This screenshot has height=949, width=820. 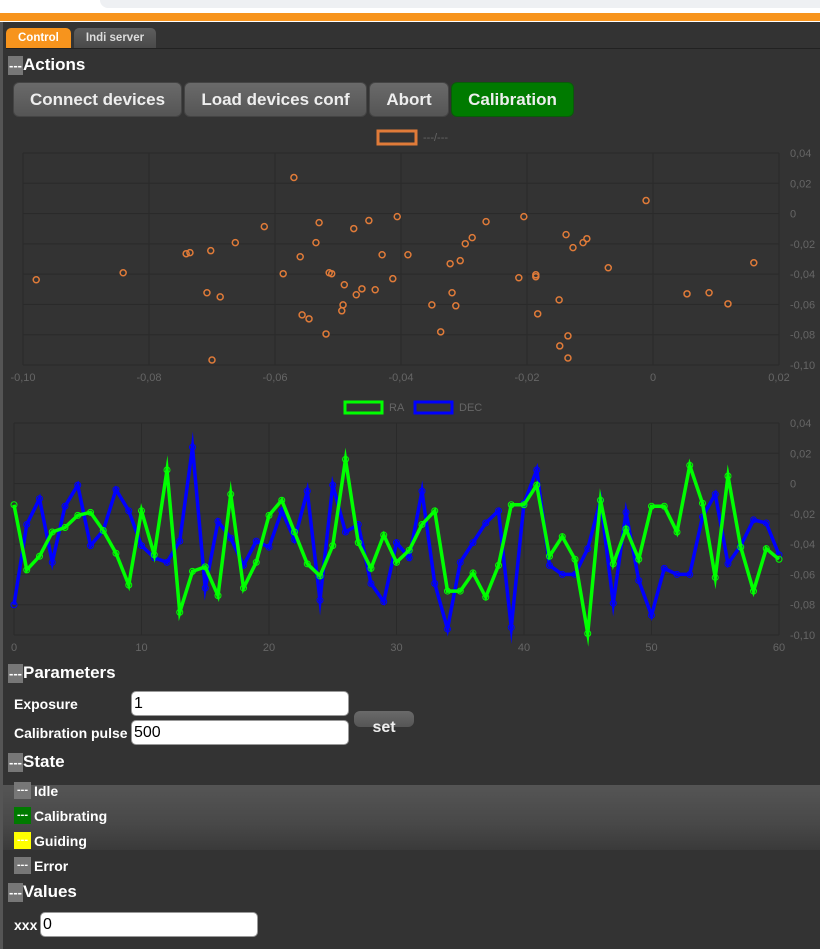 What do you see at coordinates (97, 99) in the screenshot?
I see `connect-devices-button: Connect devices` at bounding box center [97, 99].